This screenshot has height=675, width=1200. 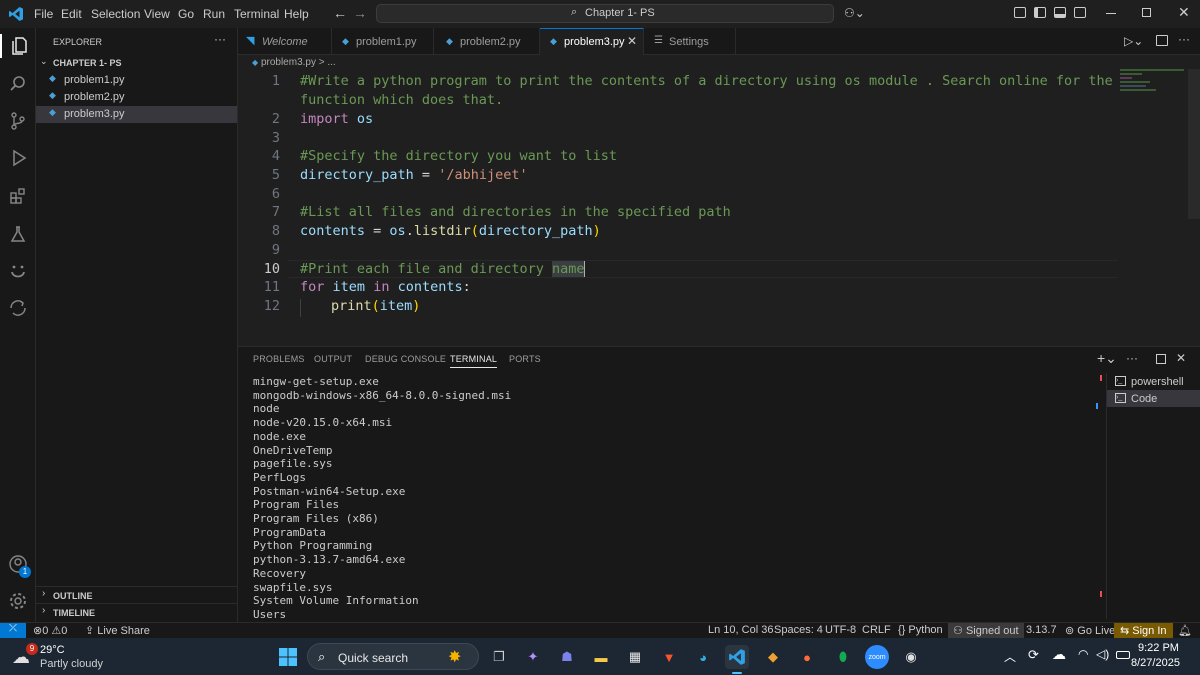 I want to click on more-actions-icon: ···, so click(x=220, y=39).